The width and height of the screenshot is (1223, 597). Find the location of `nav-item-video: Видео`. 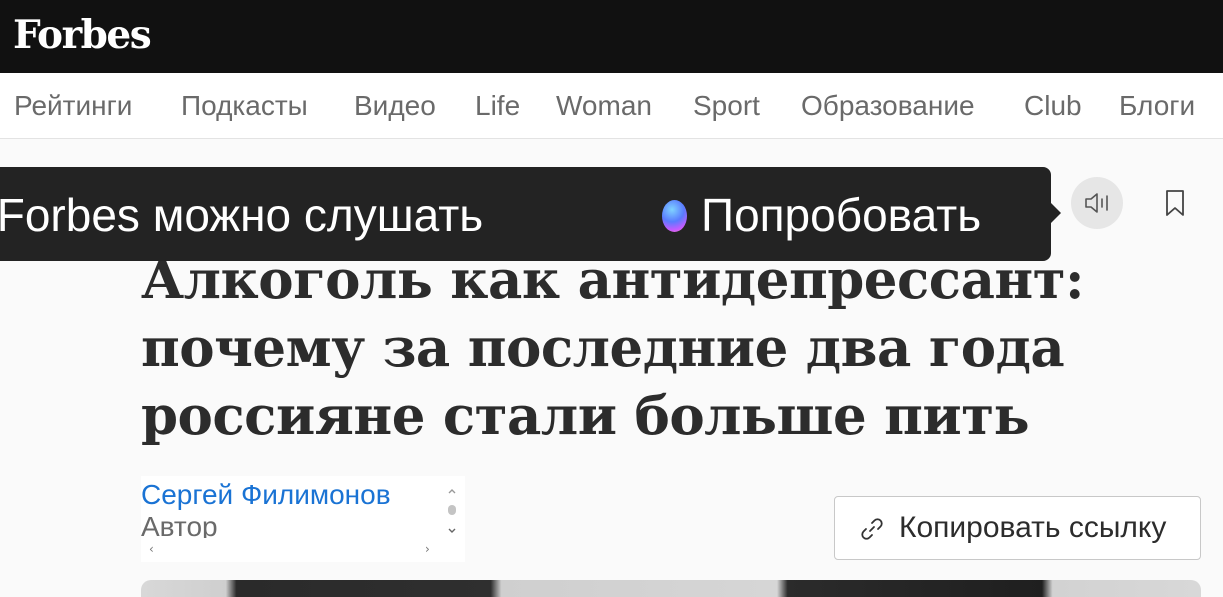

nav-item-video: Видео is located at coordinates (395, 106).